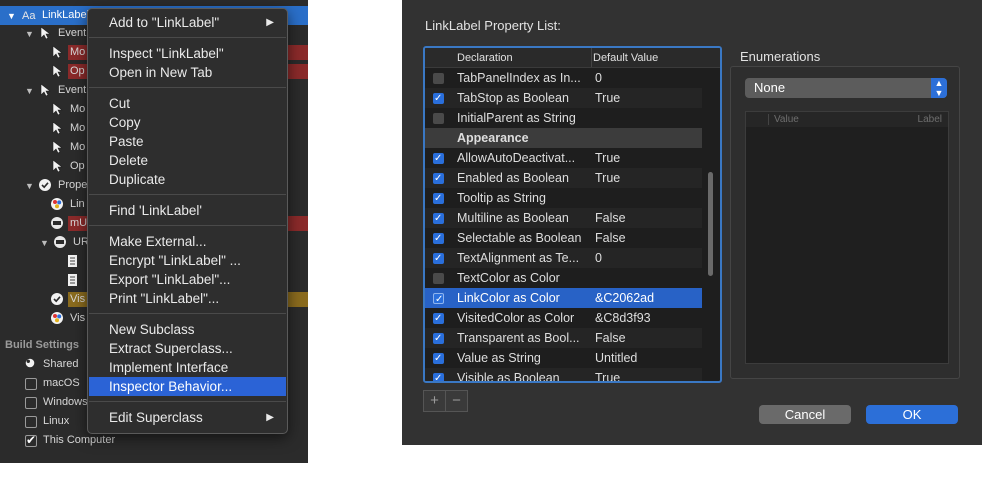 Image resolution: width=982 pixels, height=490 pixels. What do you see at coordinates (616, 358) in the screenshot?
I see `default-value-cell: Untitled` at bounding box center [616, 358].